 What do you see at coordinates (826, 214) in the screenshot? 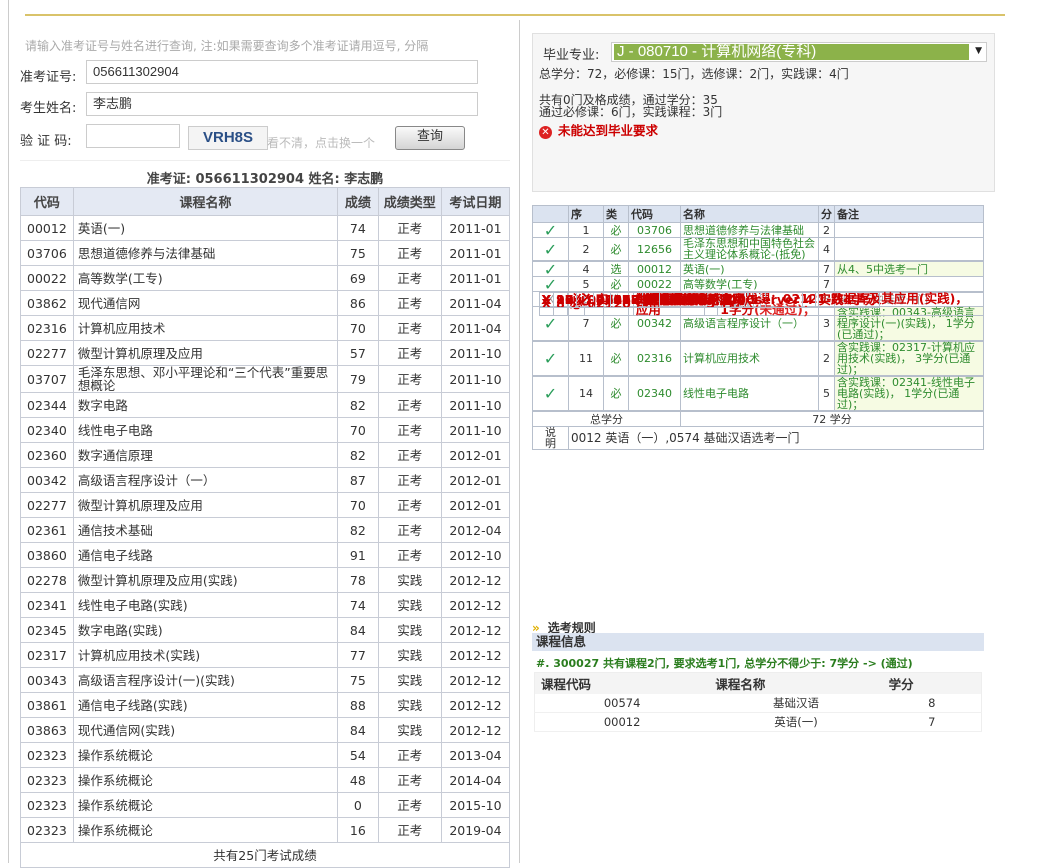
I see `plan-column-header: 分` at bounding box center [826, 214].